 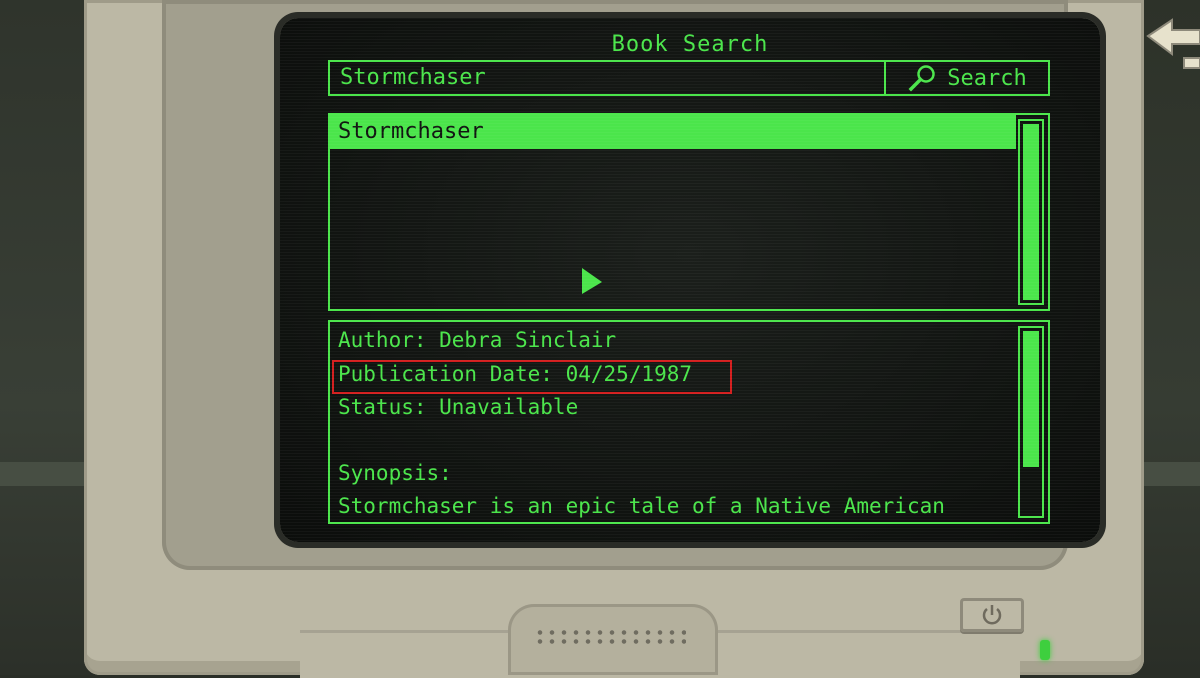 I want to click on power-button, so click(x=992, y=615).